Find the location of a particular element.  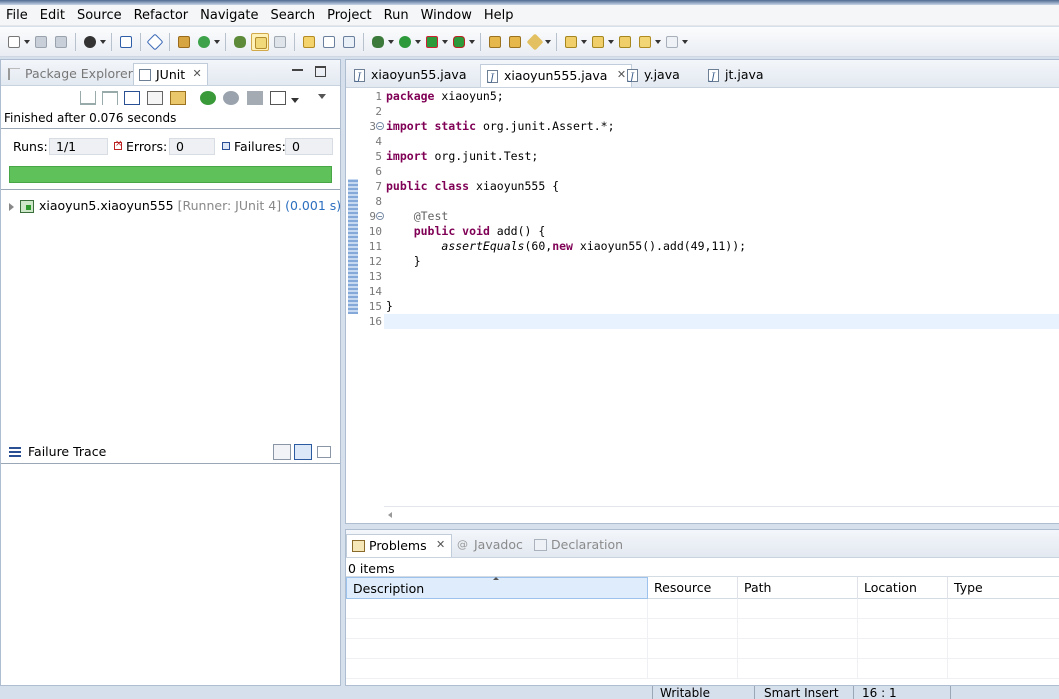

paragraph-icon is located at coordinates (349, 42).